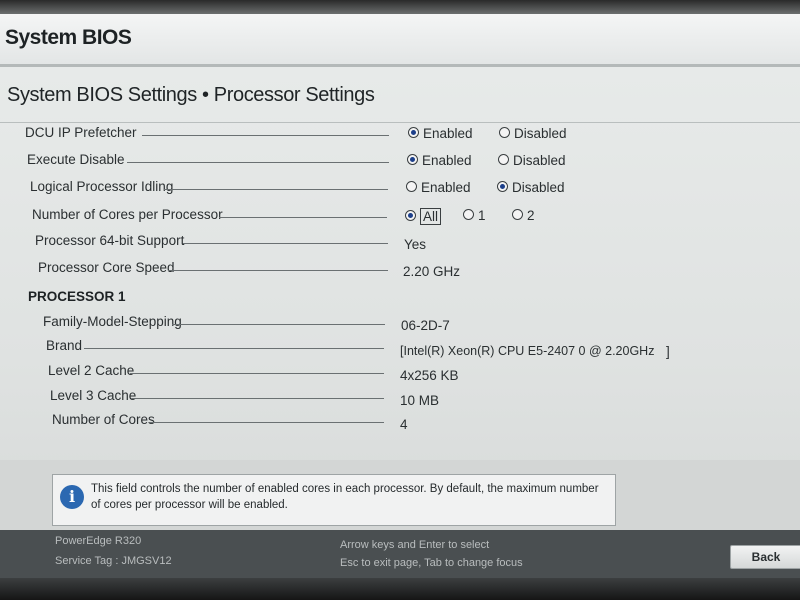 The height and width of the screenshot is (600, 800). Describe the element at coordinates (380, 372) in the screenshot. I see `info-row-level2-cache: Level 2 Cache 4x256 KB` at that location.